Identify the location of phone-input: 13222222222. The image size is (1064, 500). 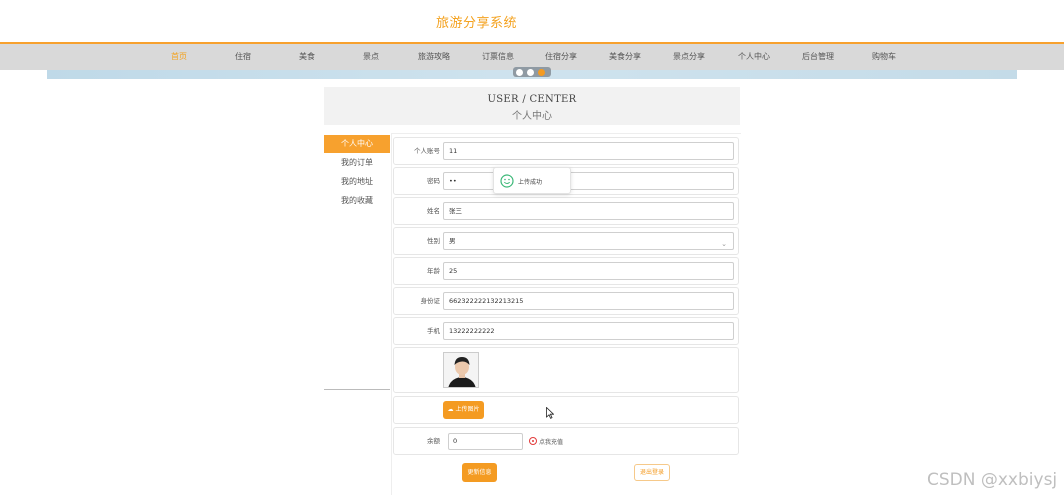
(588, 331).